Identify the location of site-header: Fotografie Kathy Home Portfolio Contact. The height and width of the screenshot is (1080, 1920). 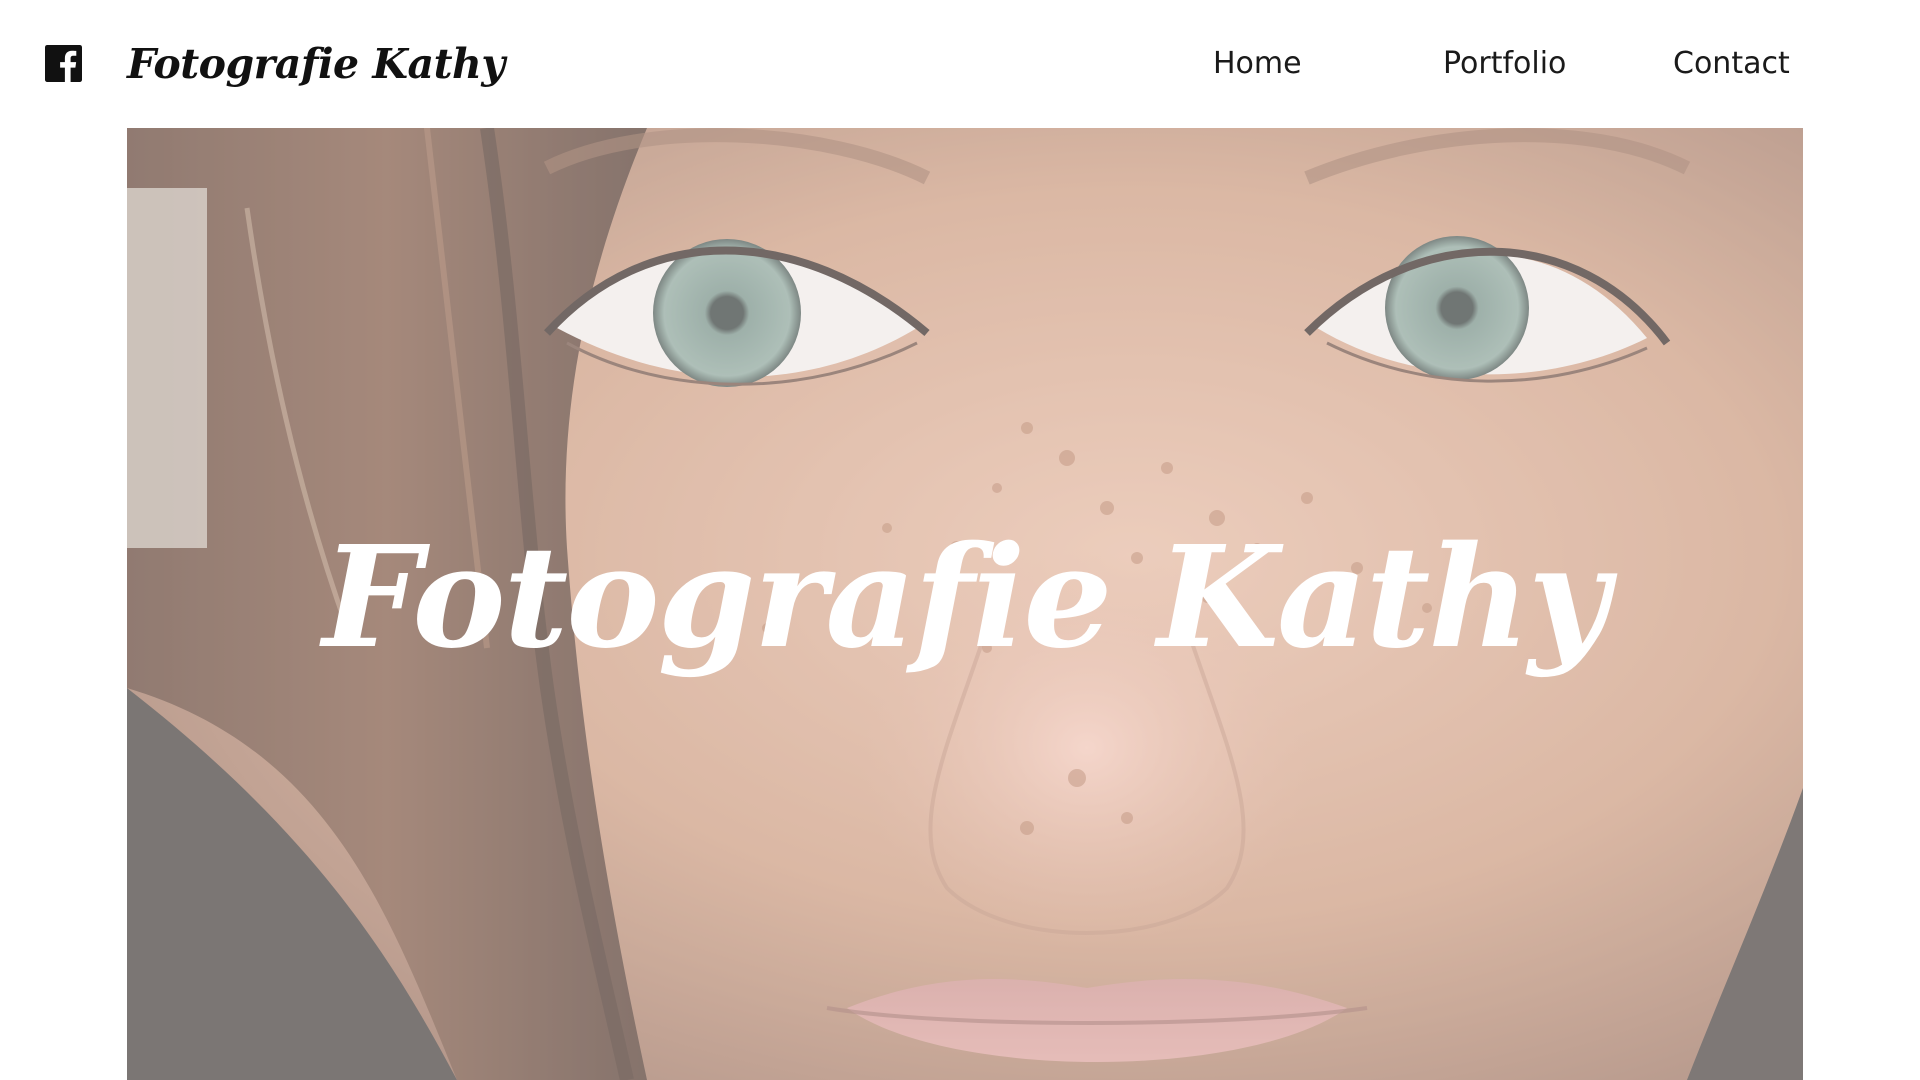
(960, 64).